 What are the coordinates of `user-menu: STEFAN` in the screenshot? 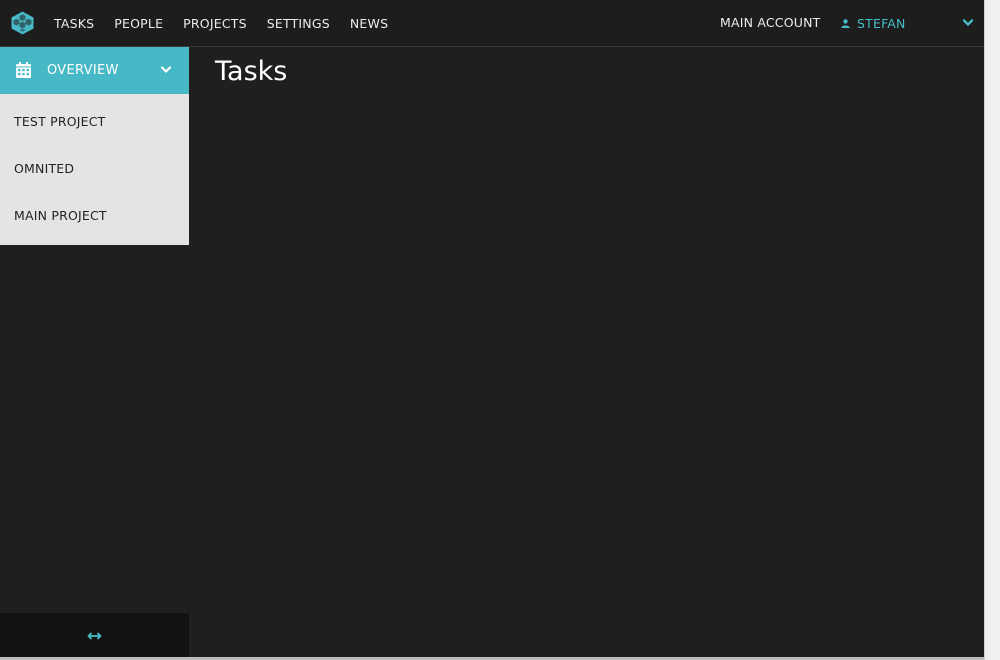 It's located at (873, 23).